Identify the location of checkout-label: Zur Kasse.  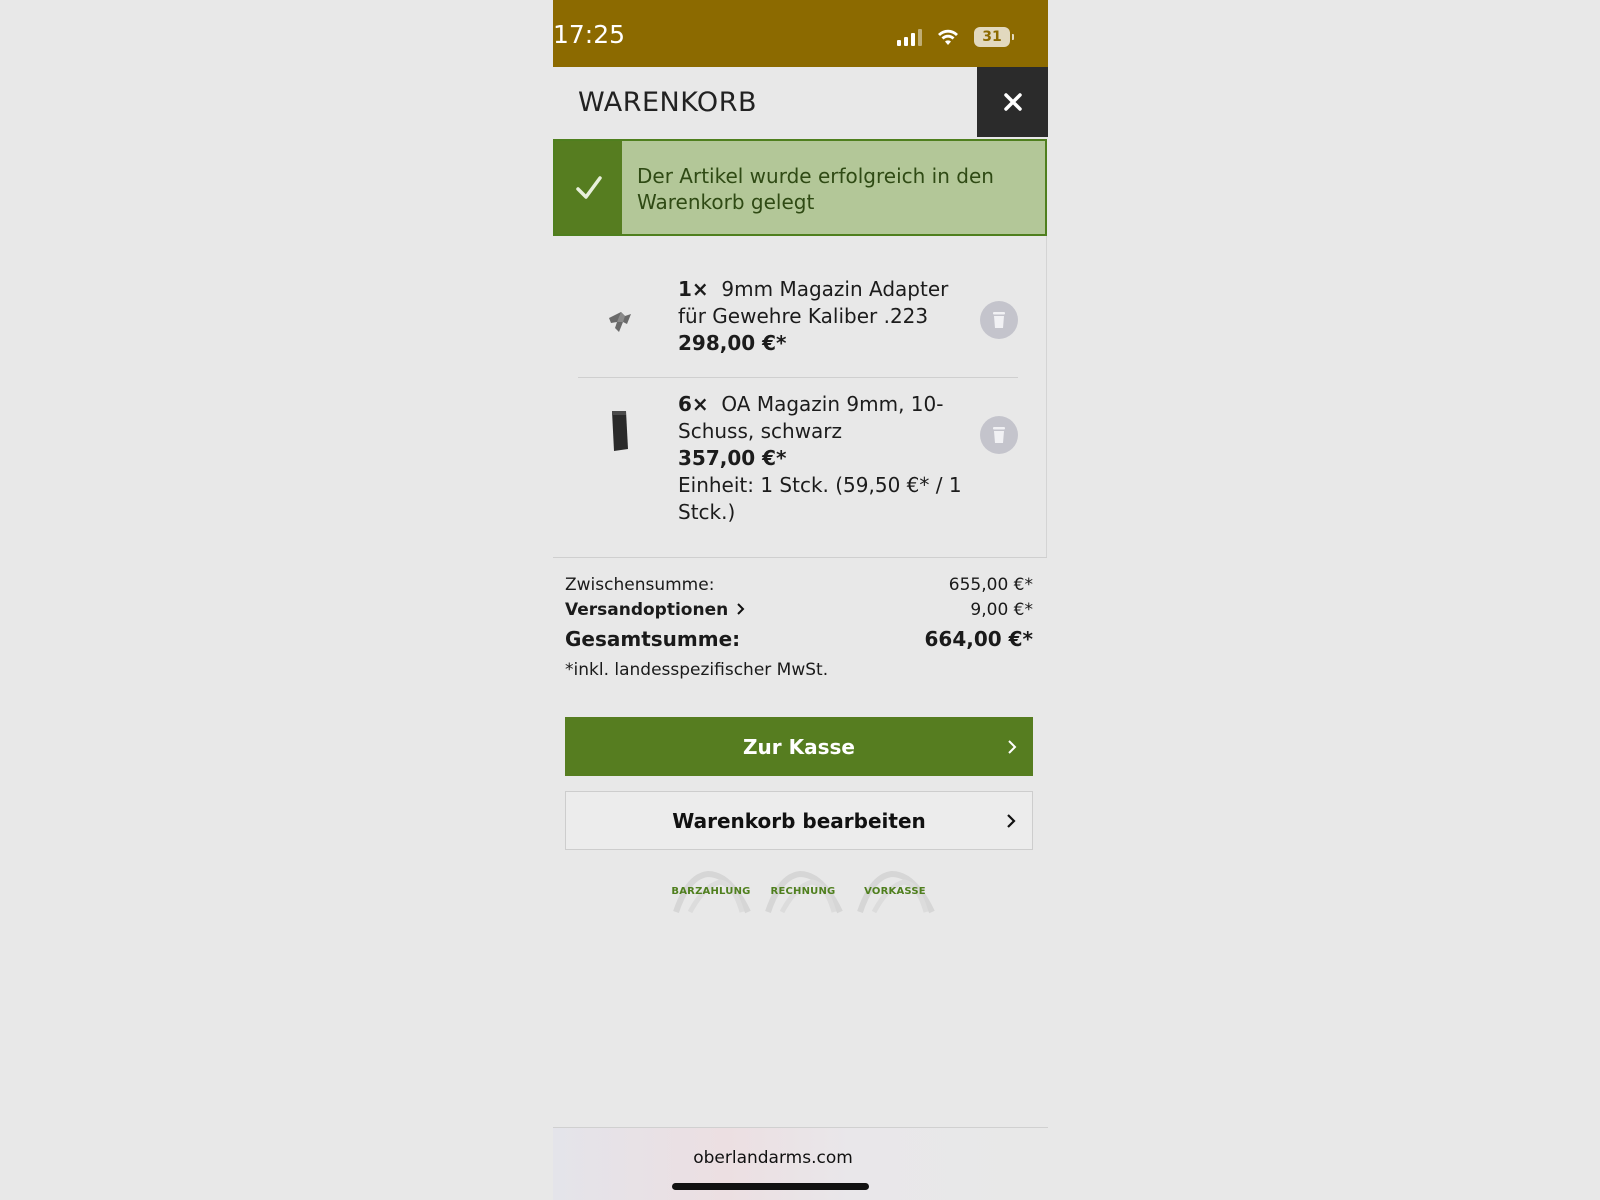
(799, 746).